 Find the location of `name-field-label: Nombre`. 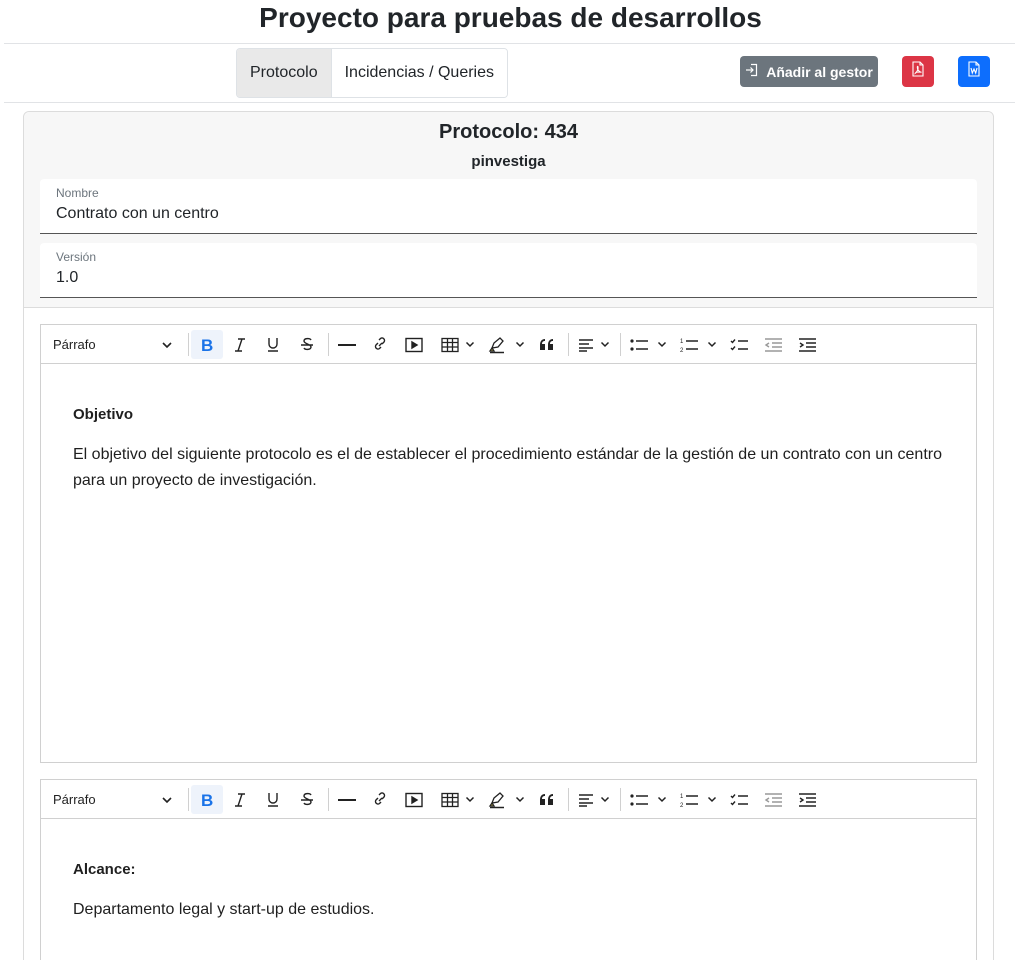

name-field-label: Nombre is located at coordinates (77, 193).